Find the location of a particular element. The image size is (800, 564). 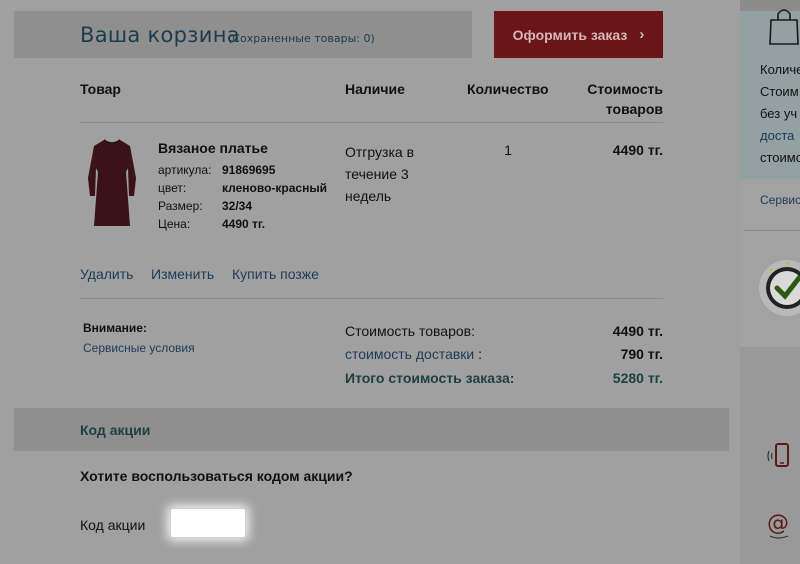

availability-line: течение 3 is located at coordinates (377, 174).